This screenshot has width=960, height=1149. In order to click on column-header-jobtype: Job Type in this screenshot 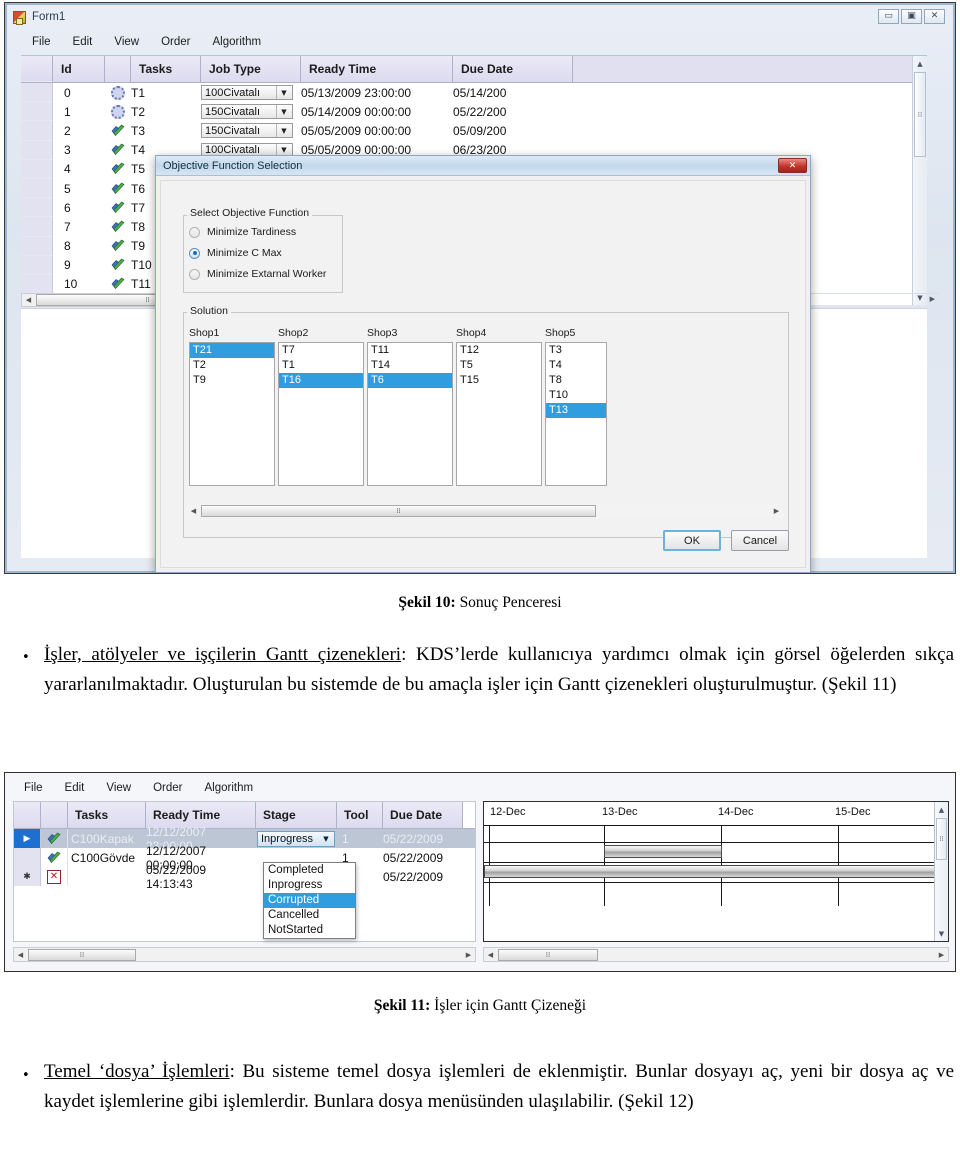, I will do `click(251, 69)`.